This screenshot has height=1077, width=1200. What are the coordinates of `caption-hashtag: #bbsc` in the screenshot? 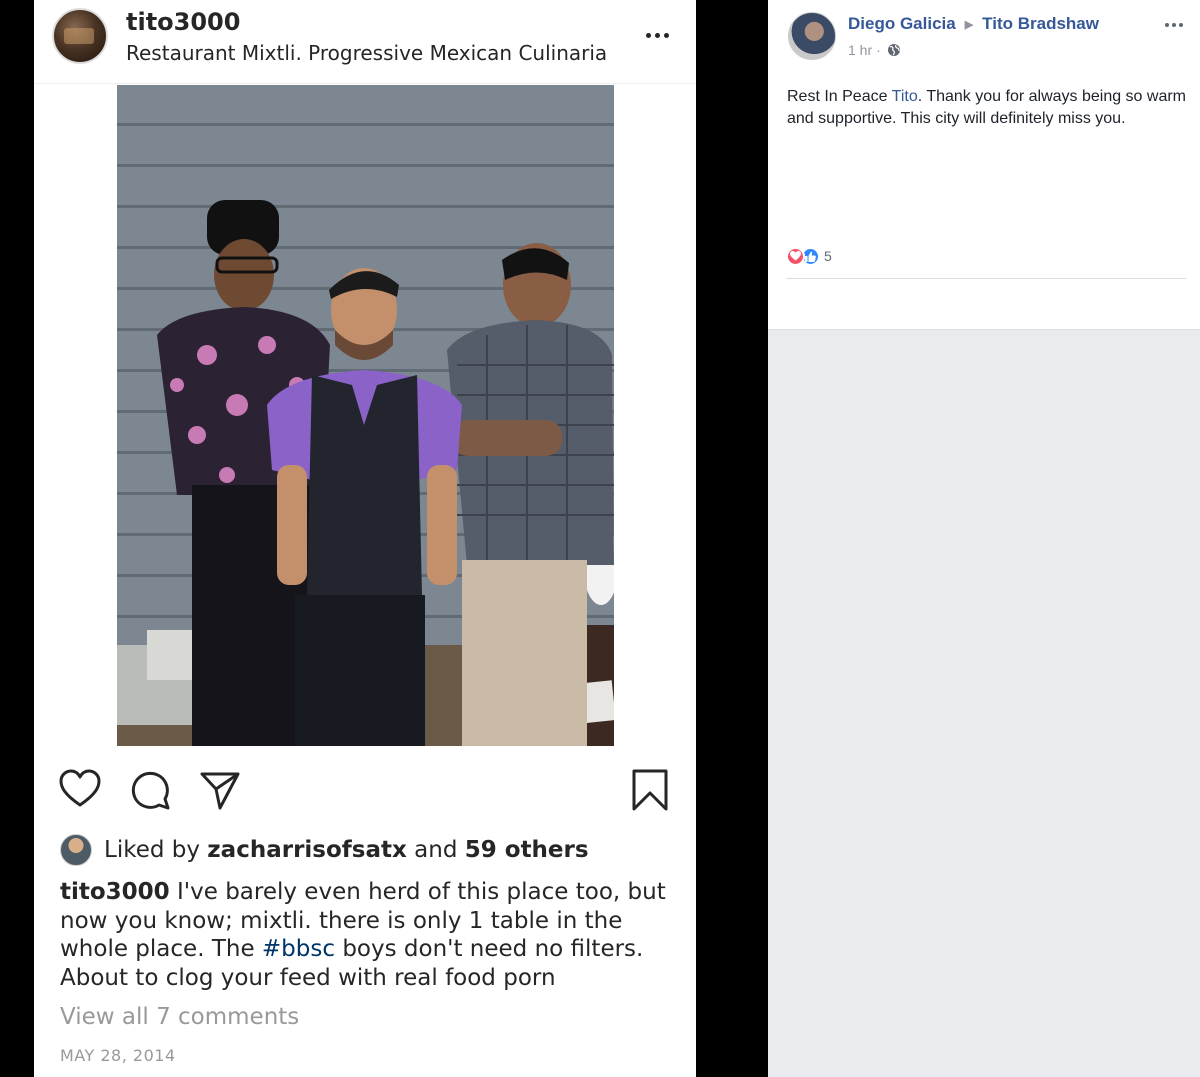 It's located at (298, 949).